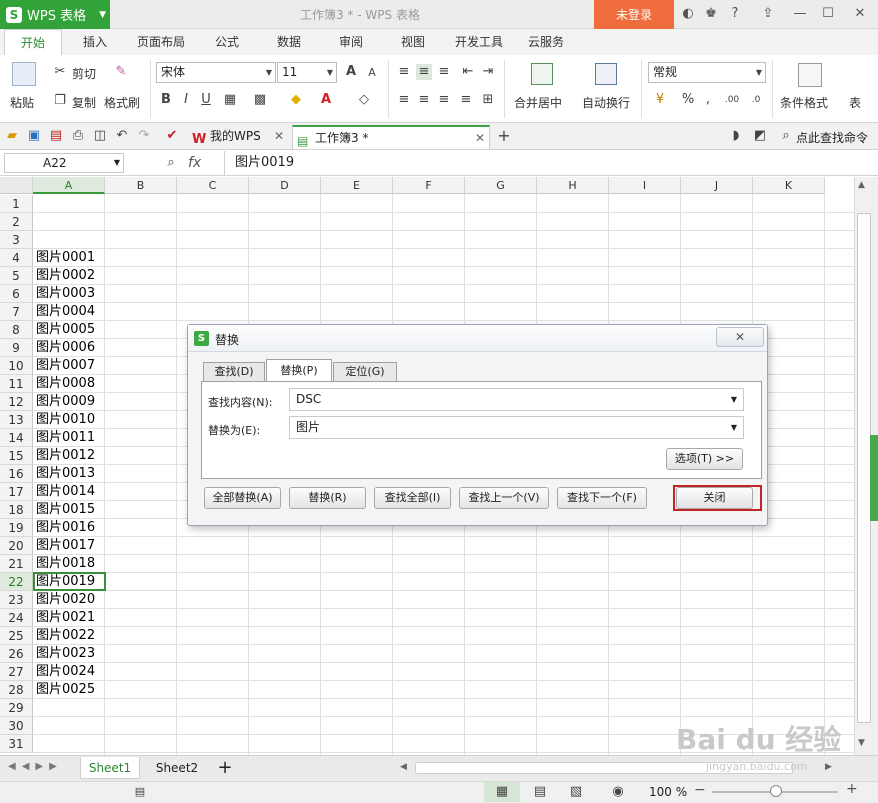 This screenshot has height=803, width=878. I want to click on align-middle-icon: ≡, so click(424, 72).